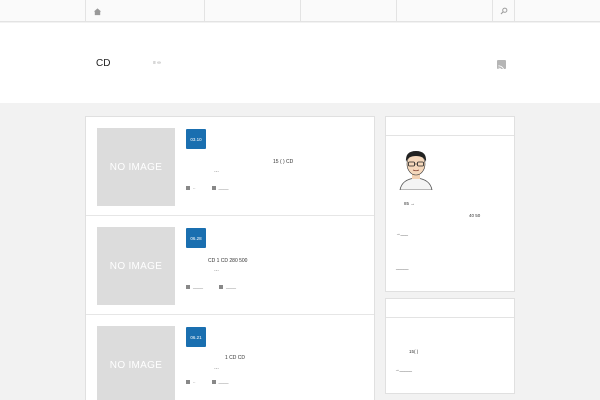  Describe the element at coordinates (227, 261) in the screenshot. I see `post-excerpt: CD 1 CD 280 500` at that location.